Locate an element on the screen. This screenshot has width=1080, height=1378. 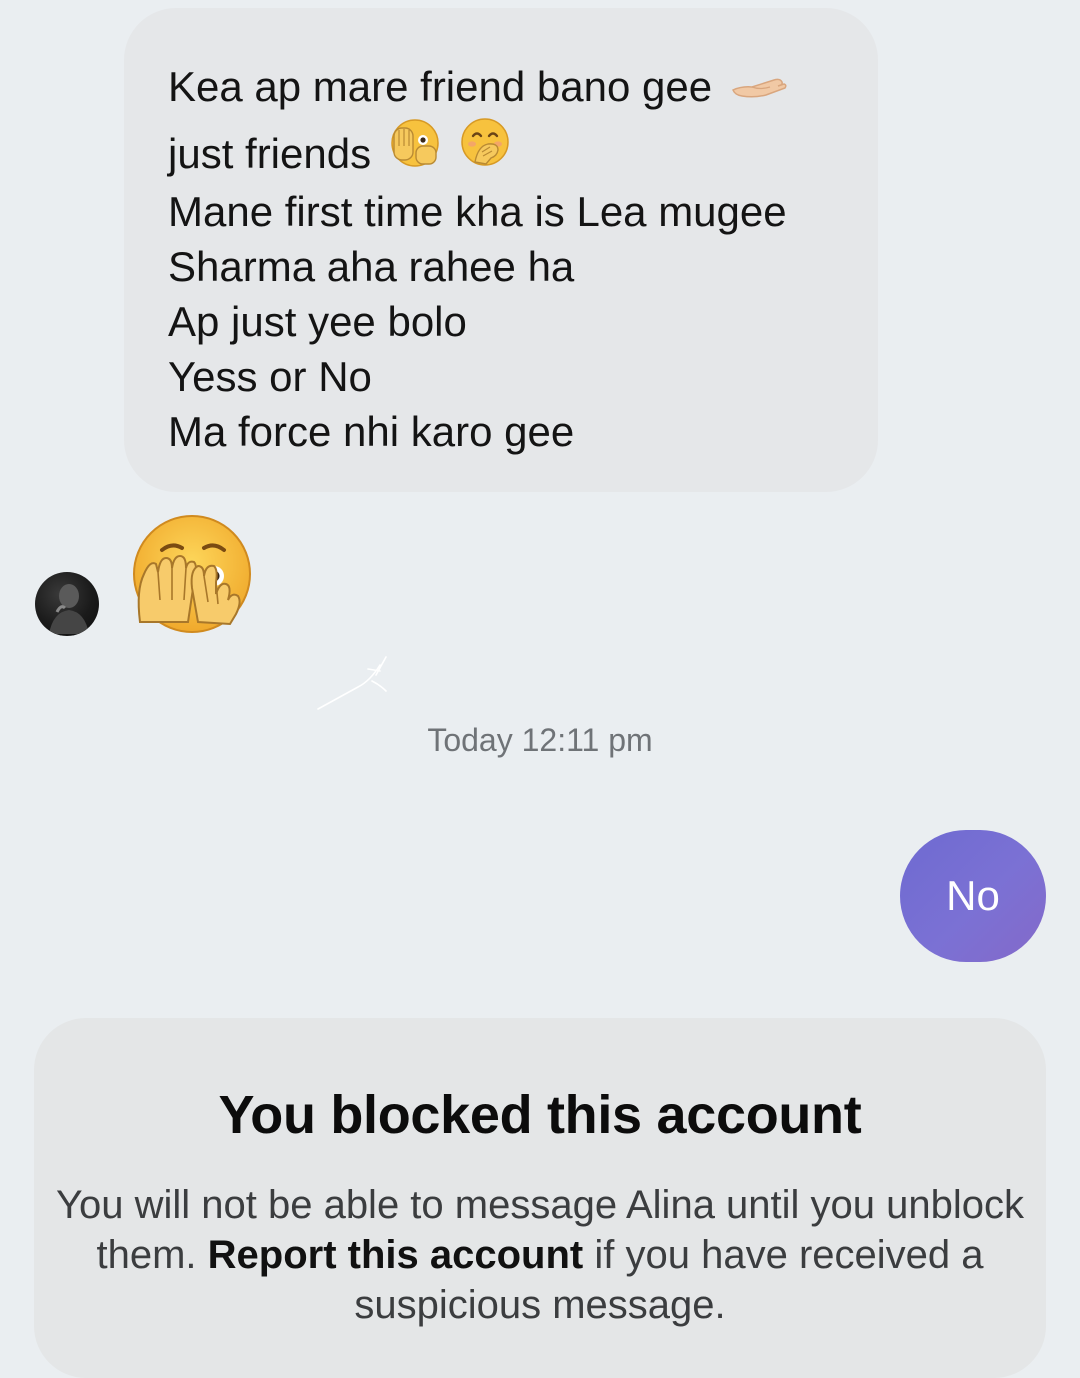
message-text: No is located at coordinates (973, 895).